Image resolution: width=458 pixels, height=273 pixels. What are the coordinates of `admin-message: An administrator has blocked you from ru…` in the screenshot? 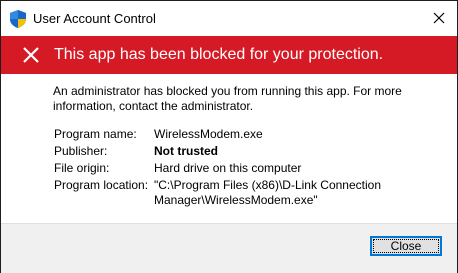 It's located at (227, 98).